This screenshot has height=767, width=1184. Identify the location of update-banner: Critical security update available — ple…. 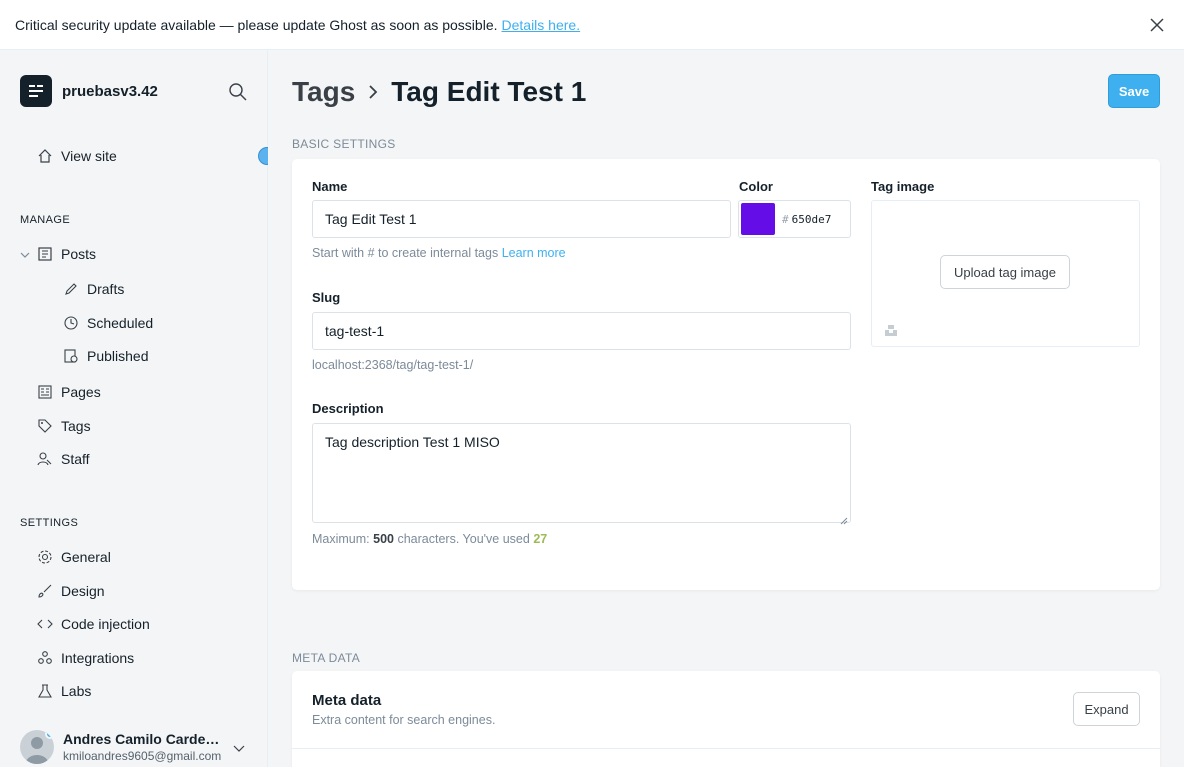
(592, 25).